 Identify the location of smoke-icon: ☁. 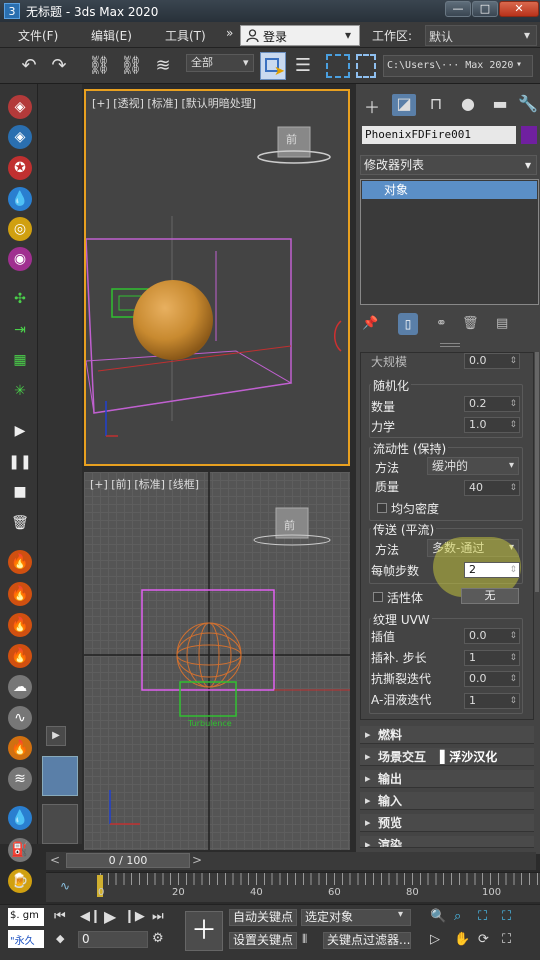
(20, 687).